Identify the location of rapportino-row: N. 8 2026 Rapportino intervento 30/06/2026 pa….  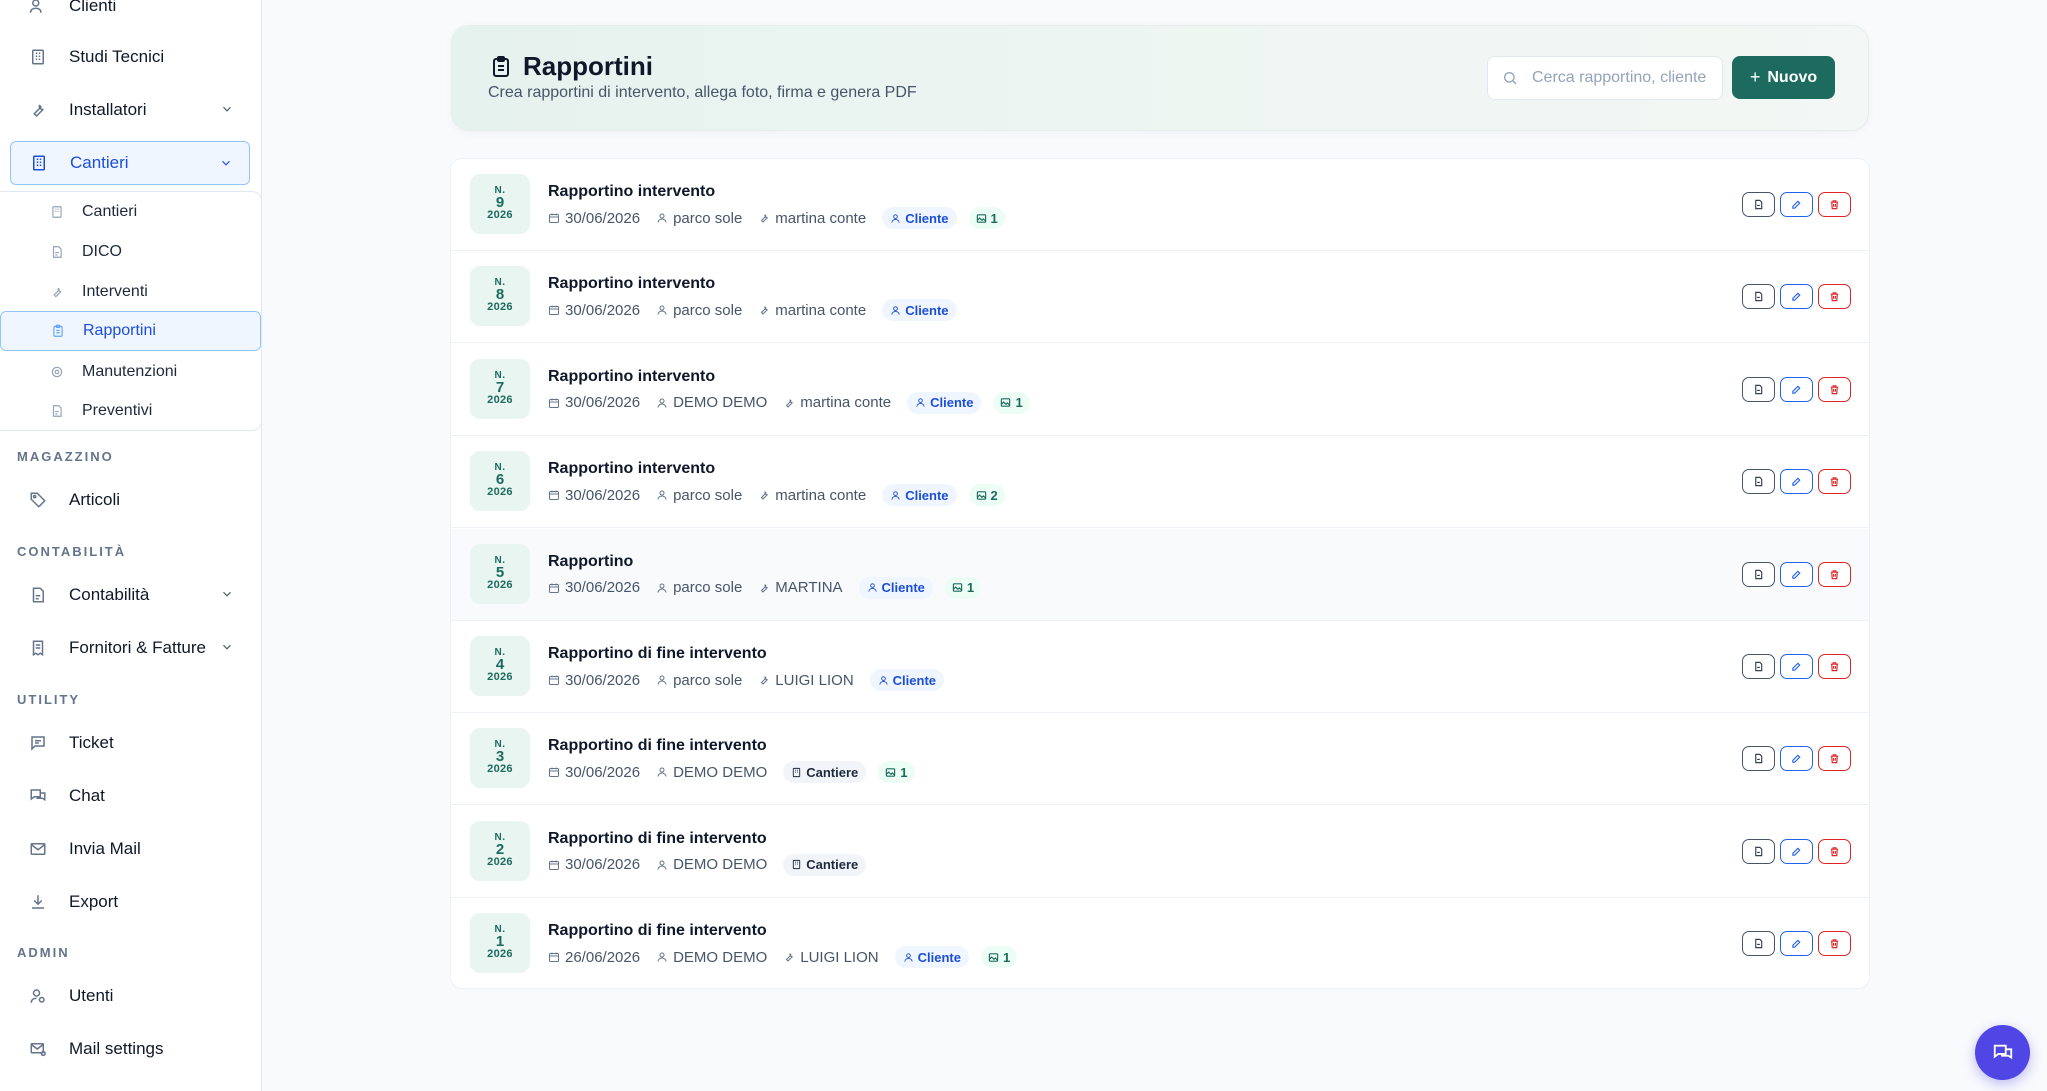
(1160, 297).